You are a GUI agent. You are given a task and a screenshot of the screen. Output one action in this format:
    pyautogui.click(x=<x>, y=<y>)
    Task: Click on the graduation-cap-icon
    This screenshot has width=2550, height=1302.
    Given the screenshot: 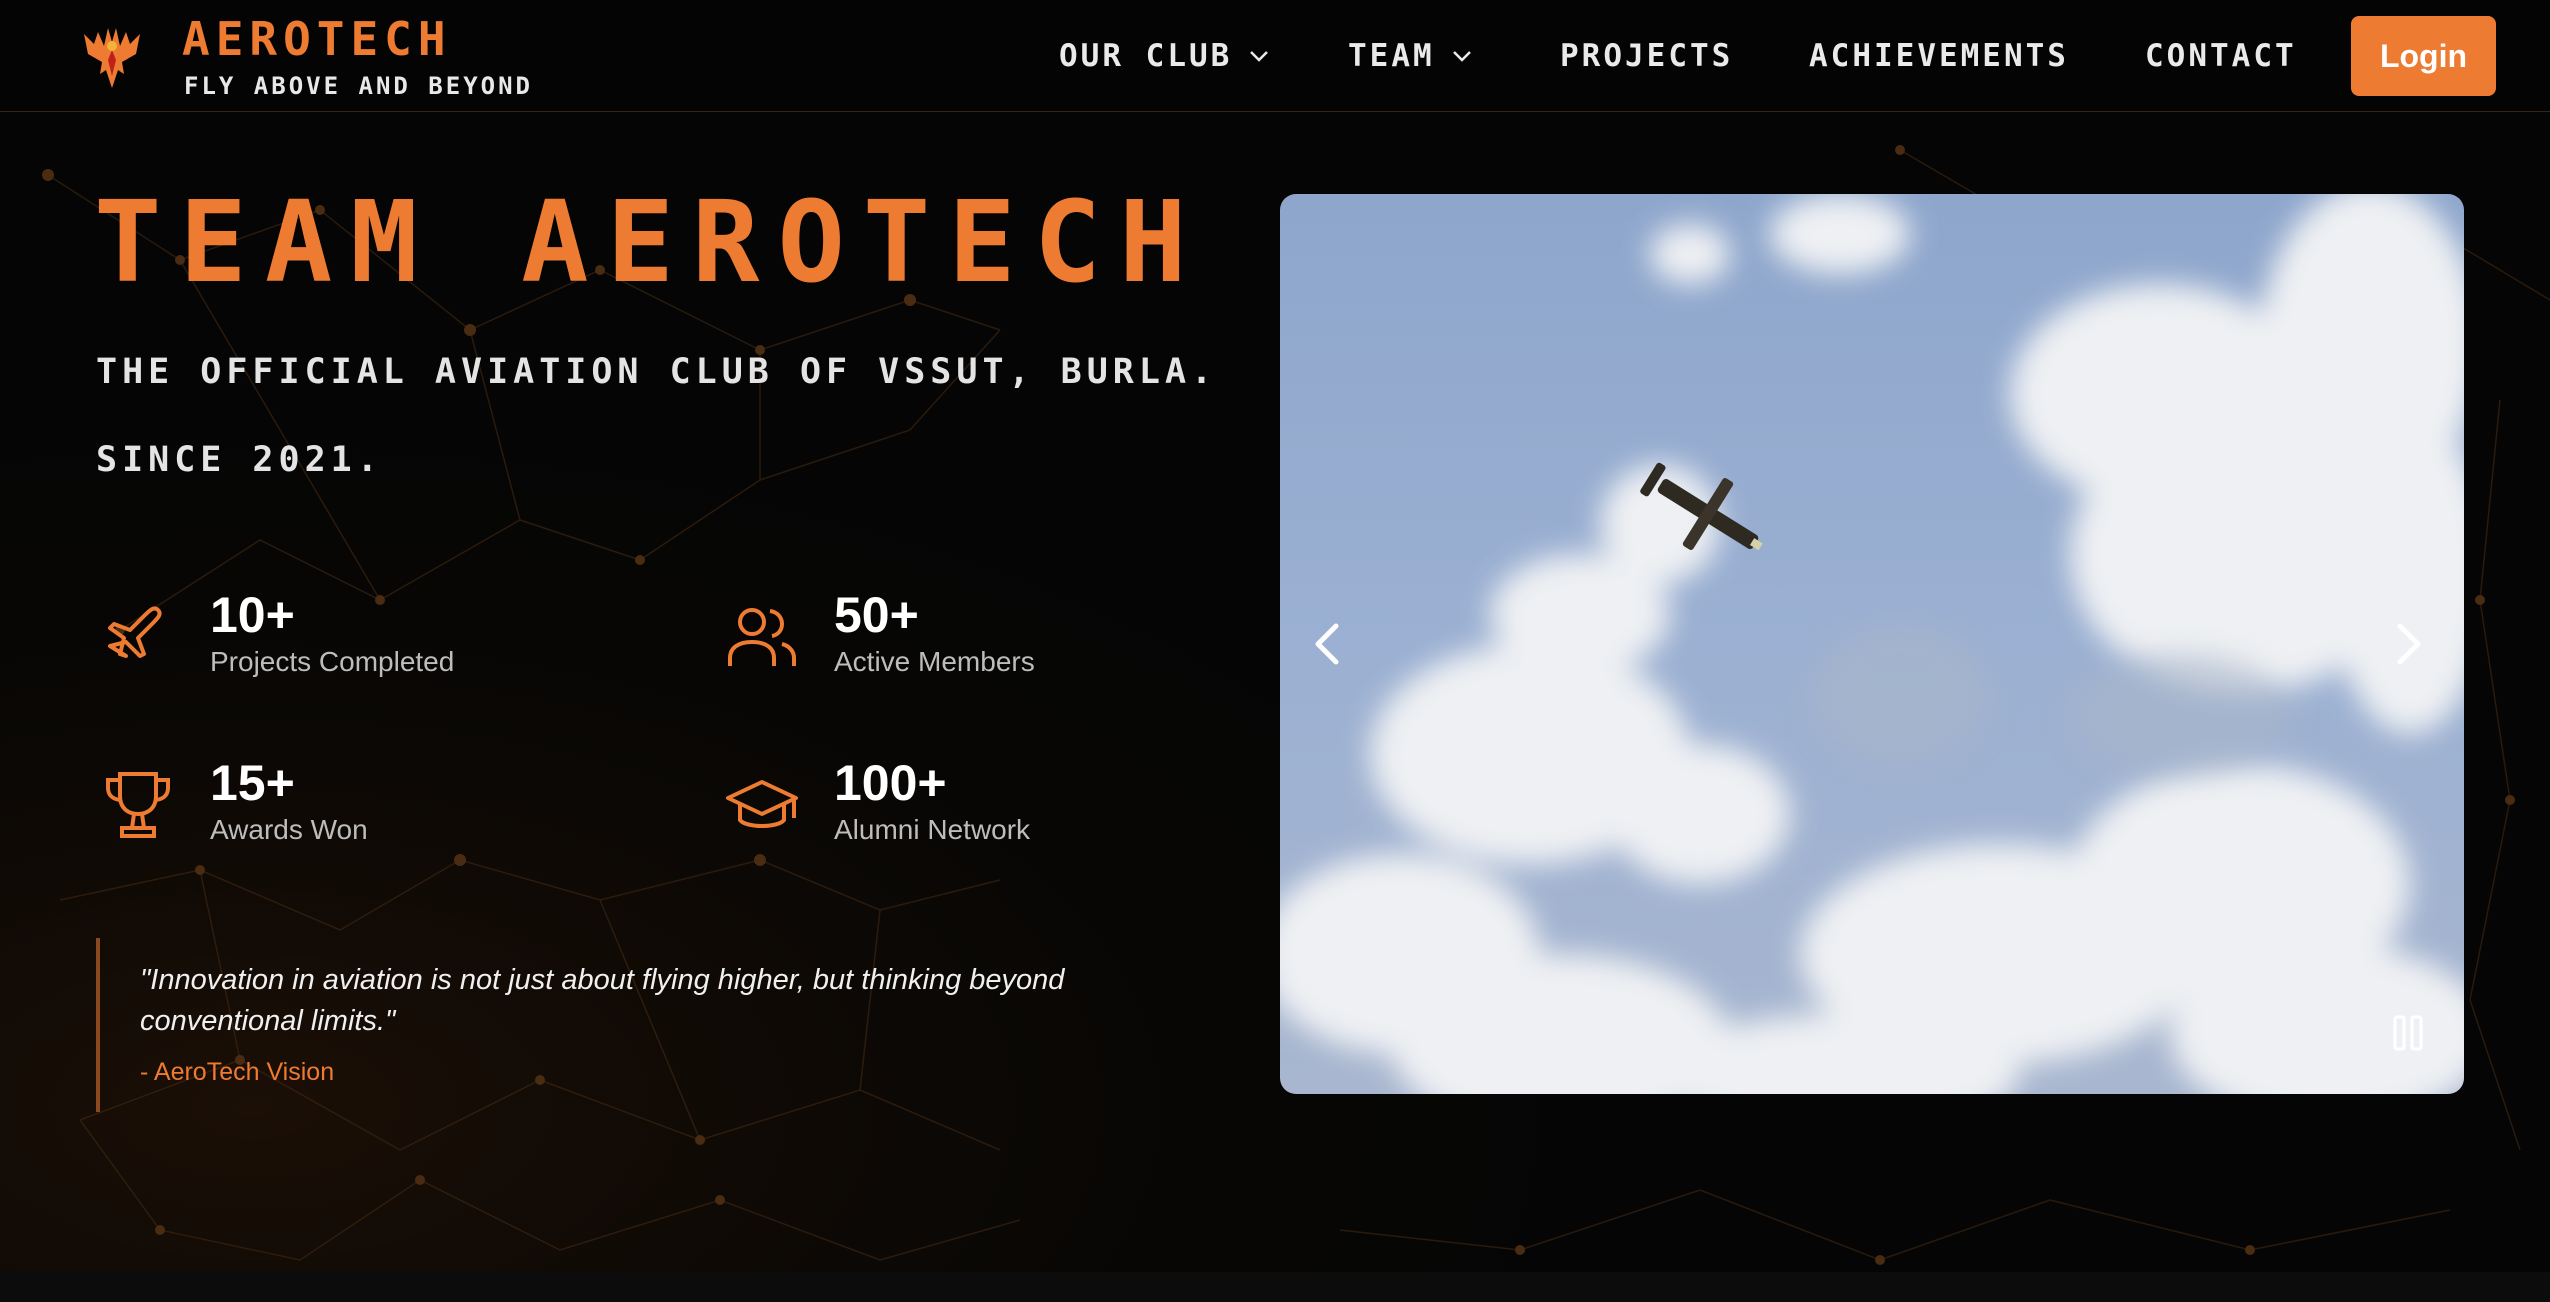 What is the action you would take?
    pyautogui.click(x=762, y=804)
    